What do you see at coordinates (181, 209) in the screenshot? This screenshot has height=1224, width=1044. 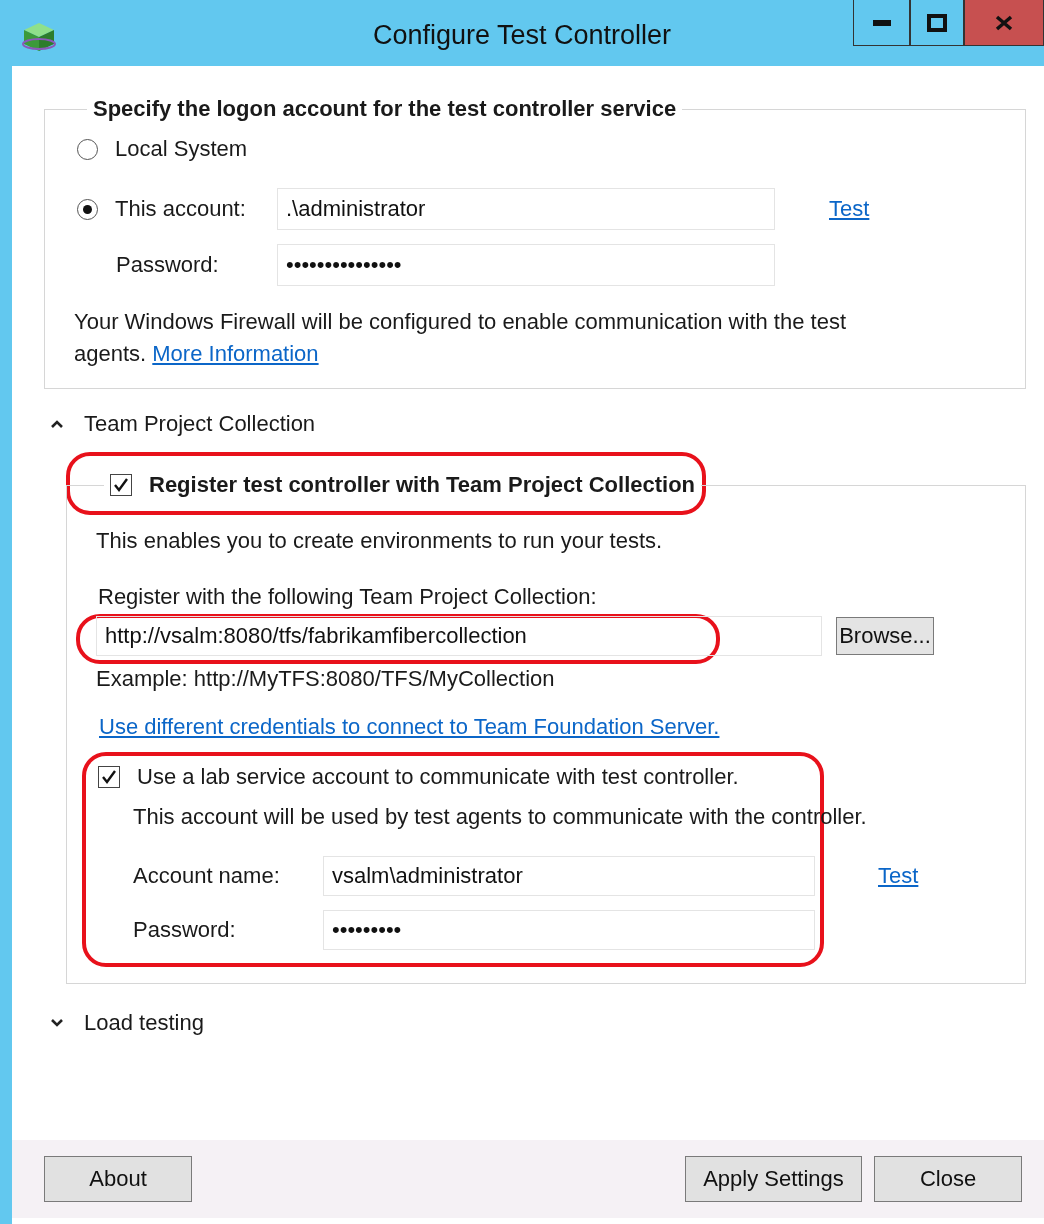 I see `radio-label: This account:` at bounding box center [181, 209].